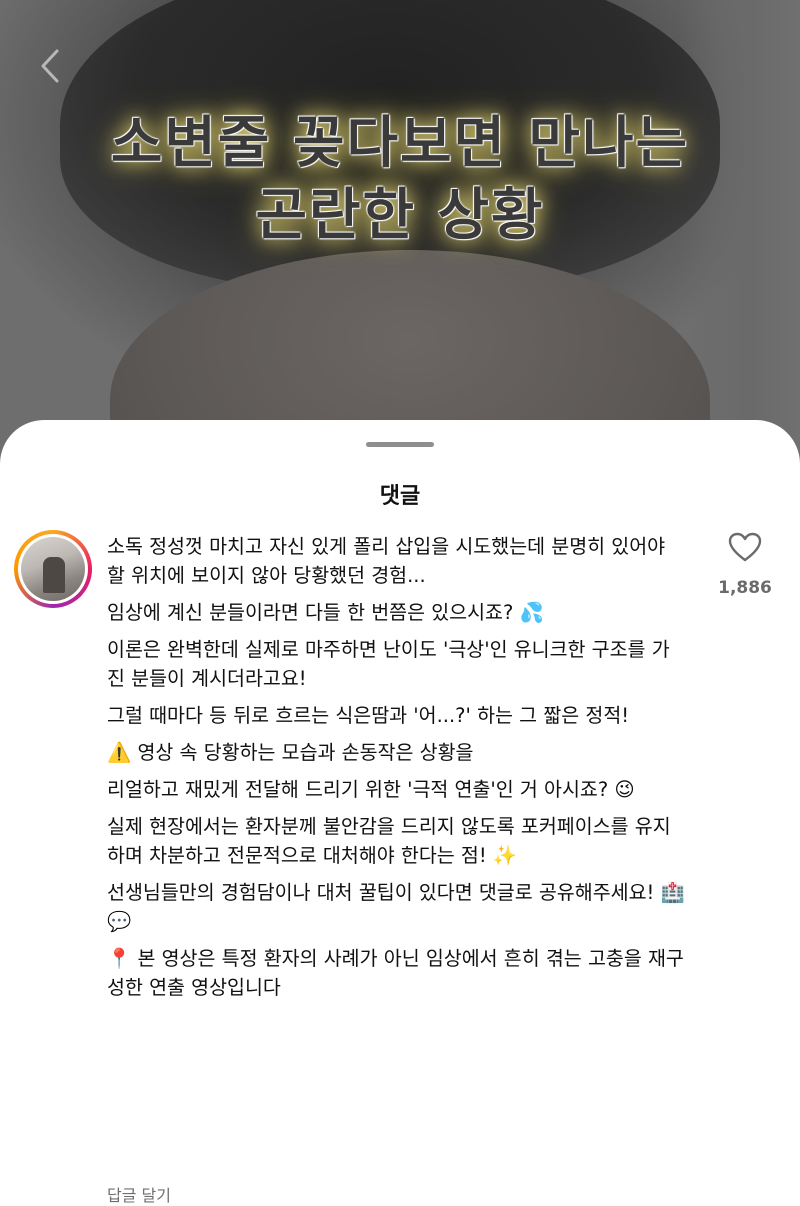 This screenshot has width=800, height=1206. I want to click on avatar-photo, so click(53, 569).